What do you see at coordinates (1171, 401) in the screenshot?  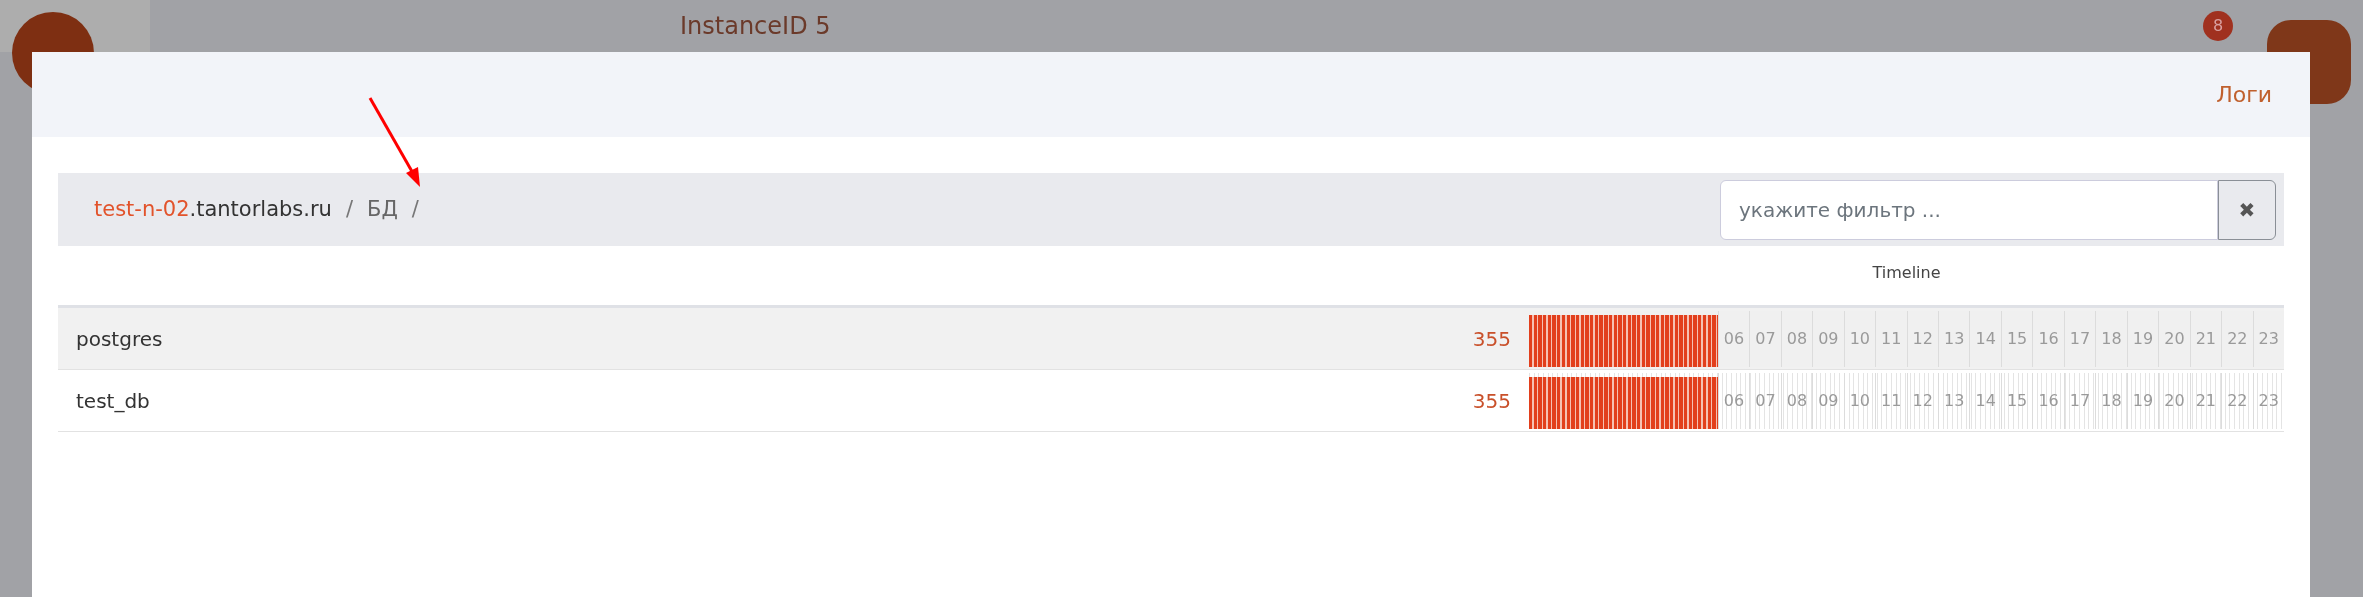 I see `table-row: test_db 355 06 07 08 09 10 11 12 13 14 15 16 17 18 19 20 21 22 23` at bounding box center [1171, 401].